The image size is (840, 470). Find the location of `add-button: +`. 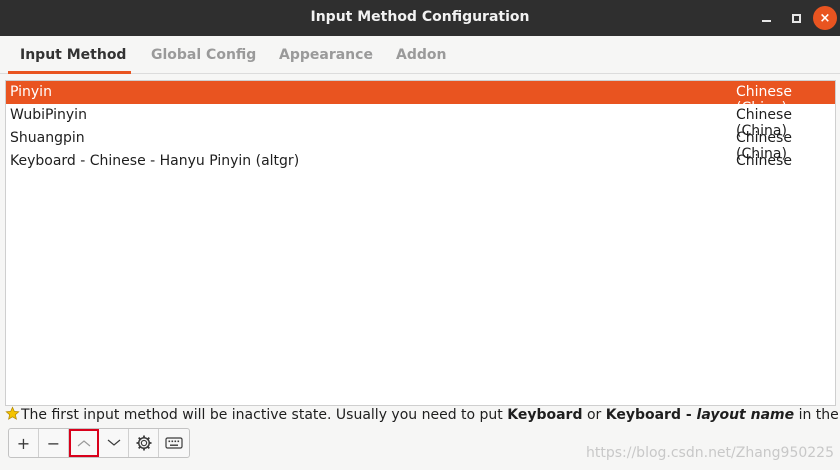

add-button: + is located at coordinates (24, 443).